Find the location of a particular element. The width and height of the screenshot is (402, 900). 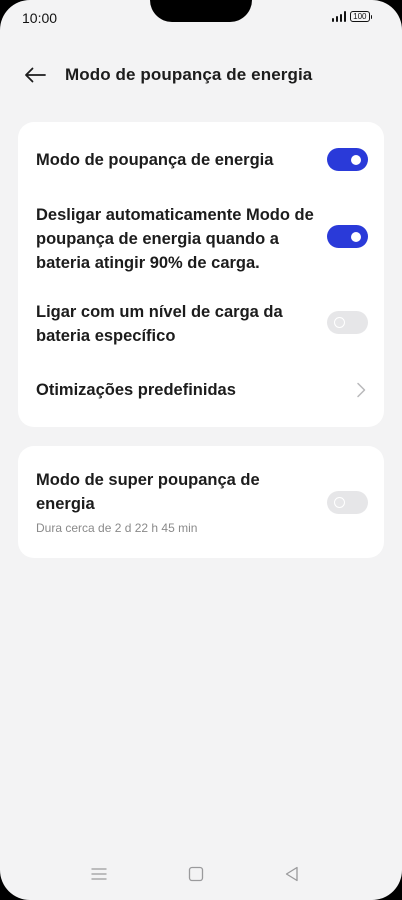

power-saving-toggle is located at coordinates (347, 159).